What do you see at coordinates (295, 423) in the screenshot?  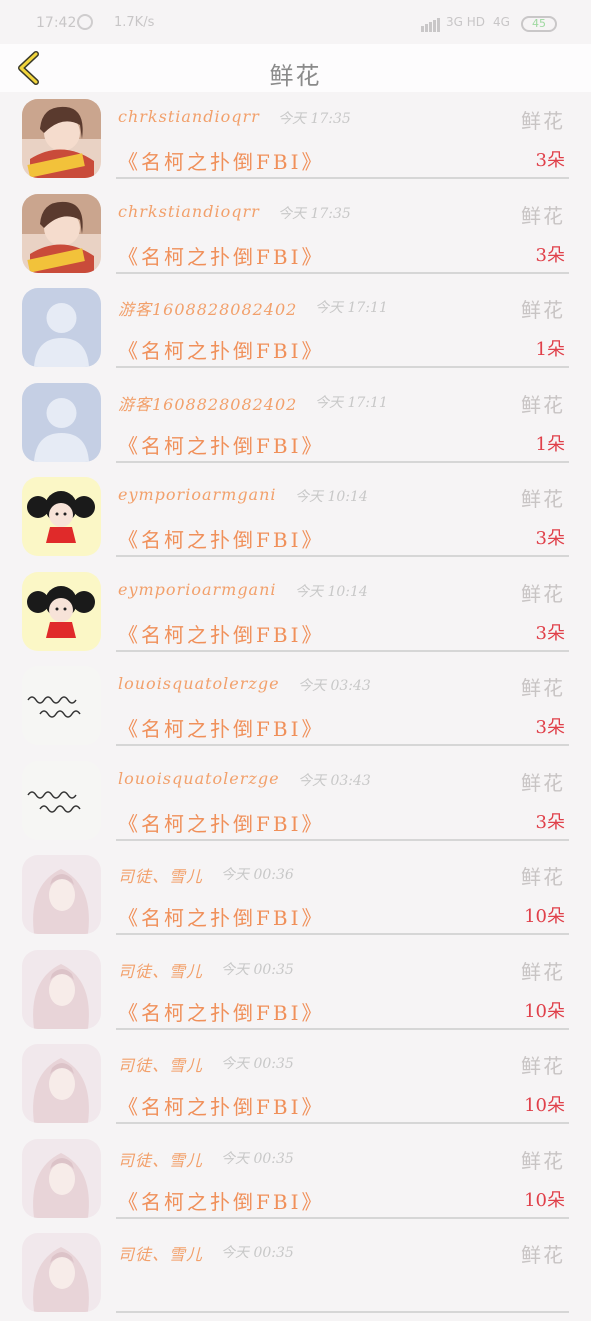 I see `list-item: 游客1608828082402 今天 17:11 鲜花 《名柯之扑倒FBI》 1朵` at bounding box center [295, 423].